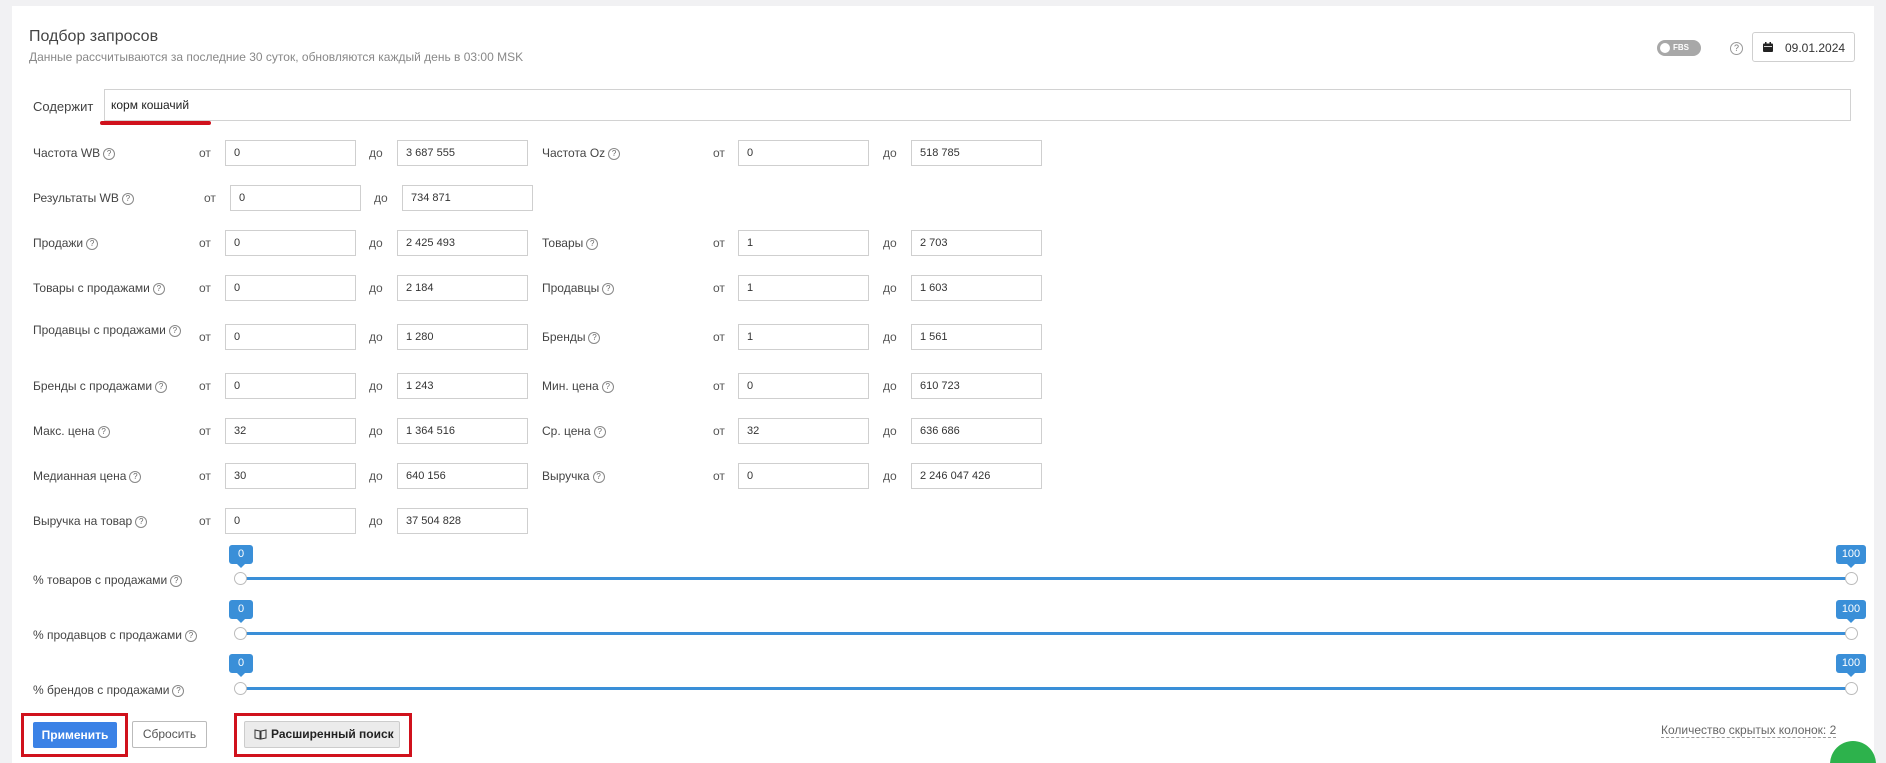  What do you see at coordinates (571, 337) in the screenshot?
I see `filter-label-brands: Бренды?` at bounding box center [571, 337].